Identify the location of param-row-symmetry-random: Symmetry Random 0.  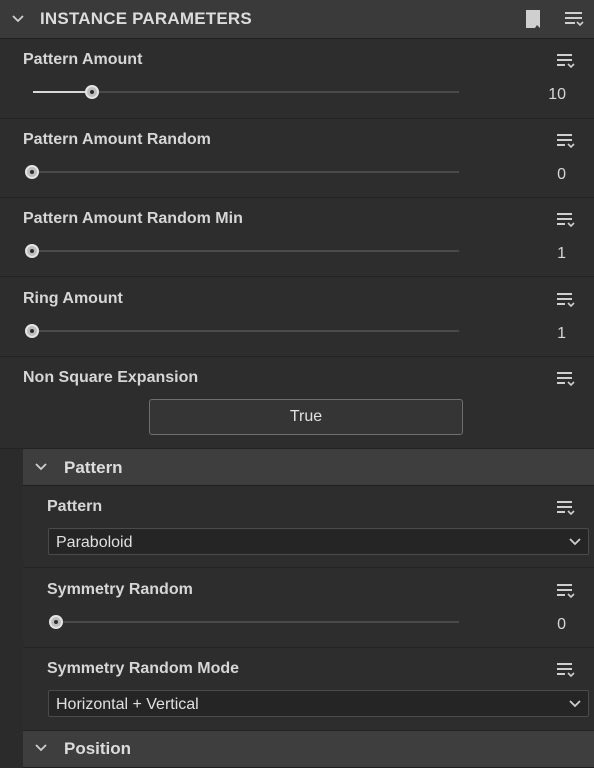
(308, 608).